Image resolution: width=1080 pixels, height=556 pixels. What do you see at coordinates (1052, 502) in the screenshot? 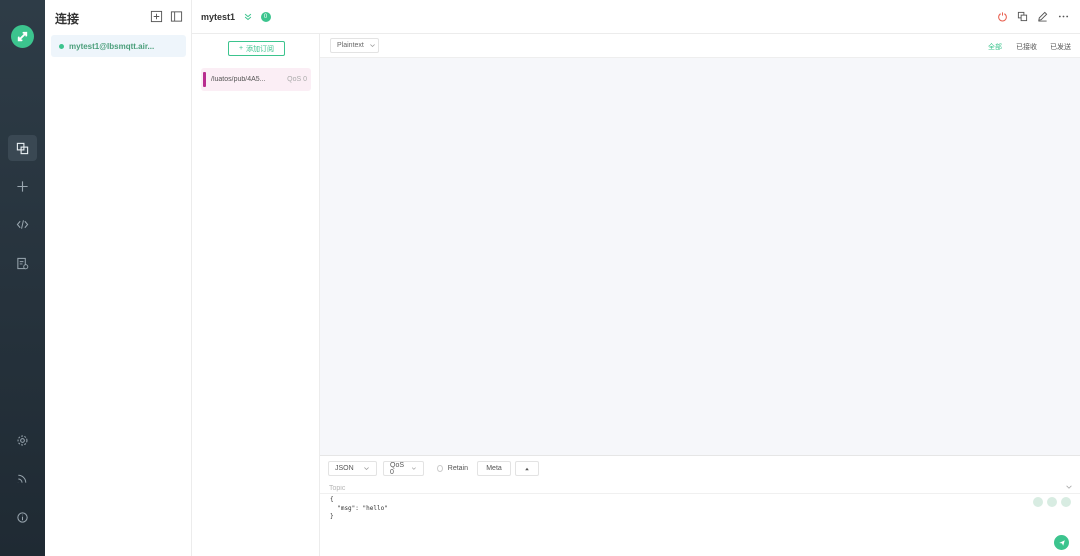
I see `history-clear-icon` at bounding box center [1052, 502].